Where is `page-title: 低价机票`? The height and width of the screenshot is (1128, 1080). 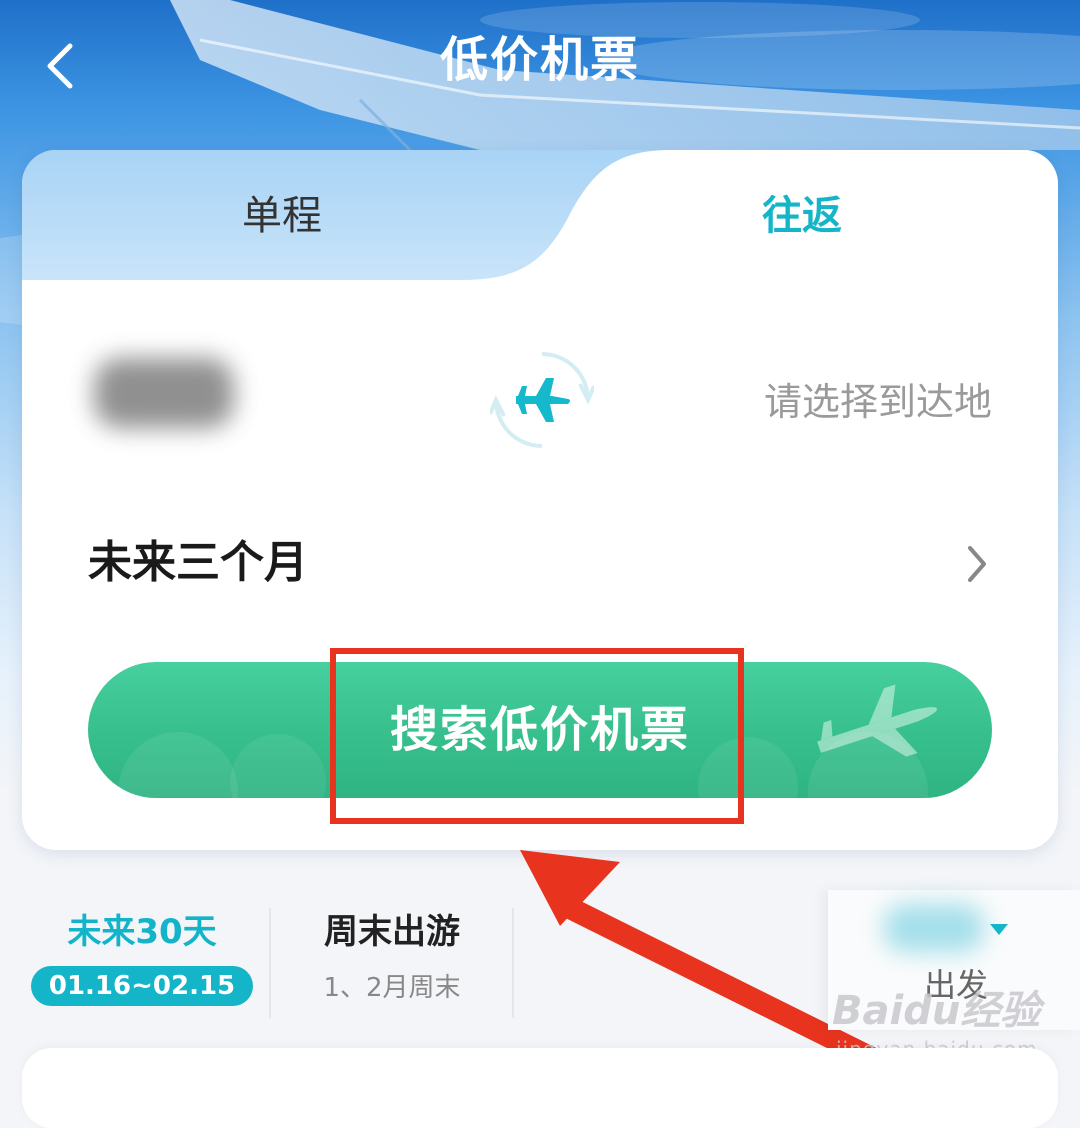 page-title: 低价机票 is located at coordinates (539, 60).